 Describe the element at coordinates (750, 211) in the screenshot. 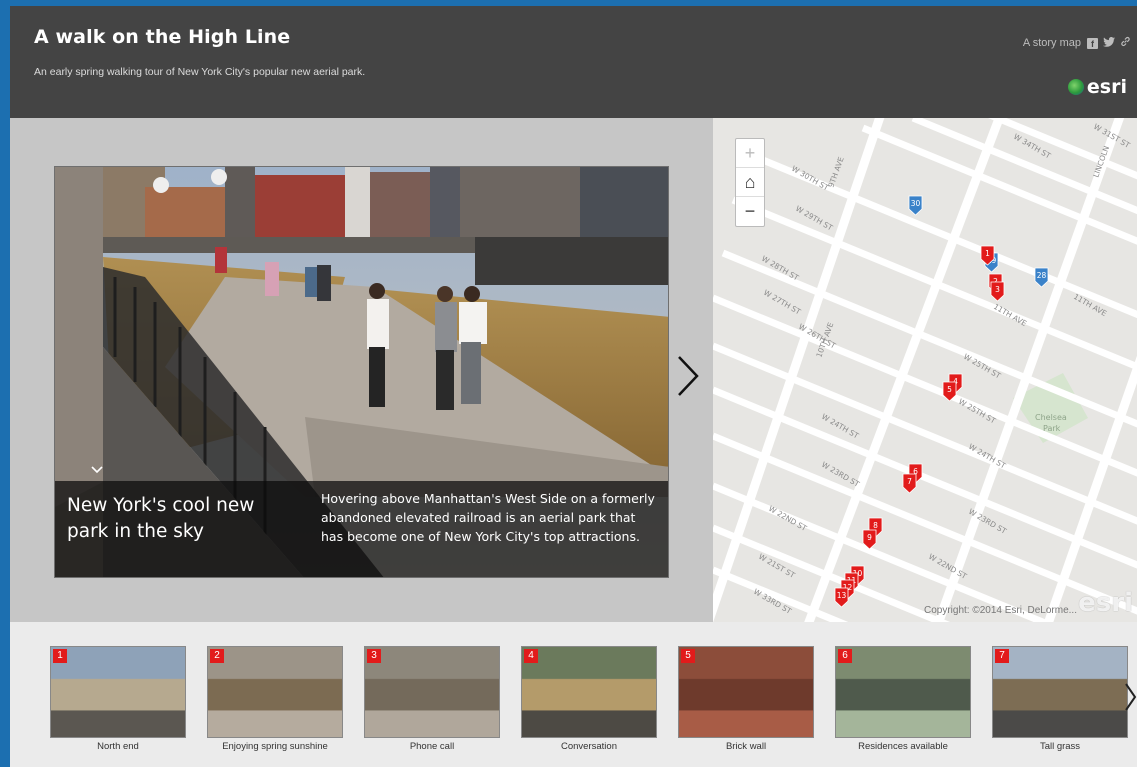

I see `zoom-out-button: −` at that location.